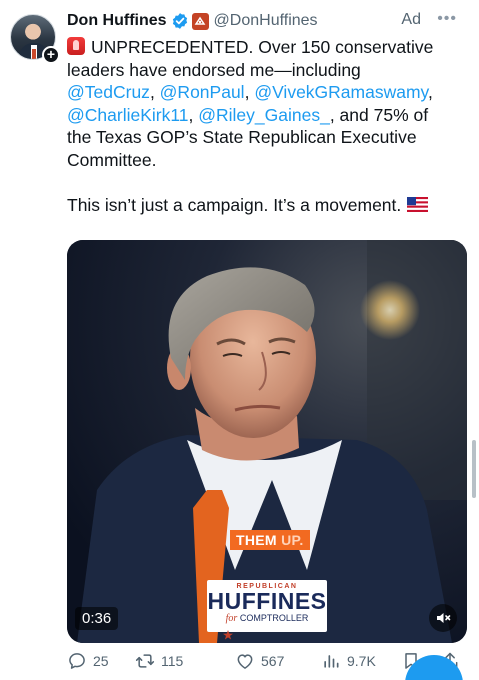 This screenshot has width=479, height=680. Describe the element at coordinates (159, 661) in the screenshot. I see `retweet-button: 115` at that location.